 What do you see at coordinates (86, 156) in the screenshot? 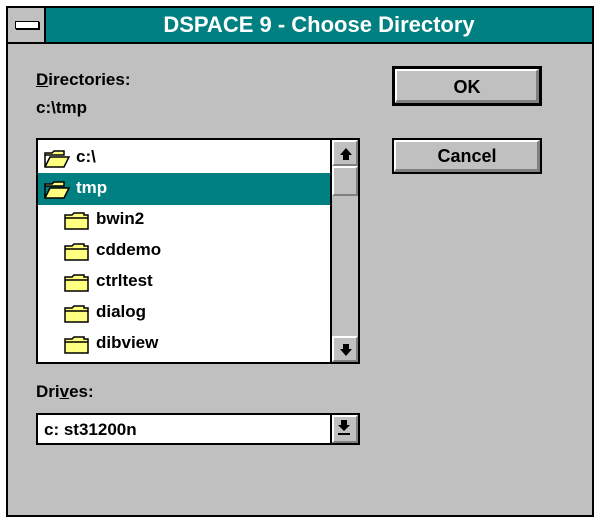
I see `directory-name: c:\` at bounding box center [86, 156].